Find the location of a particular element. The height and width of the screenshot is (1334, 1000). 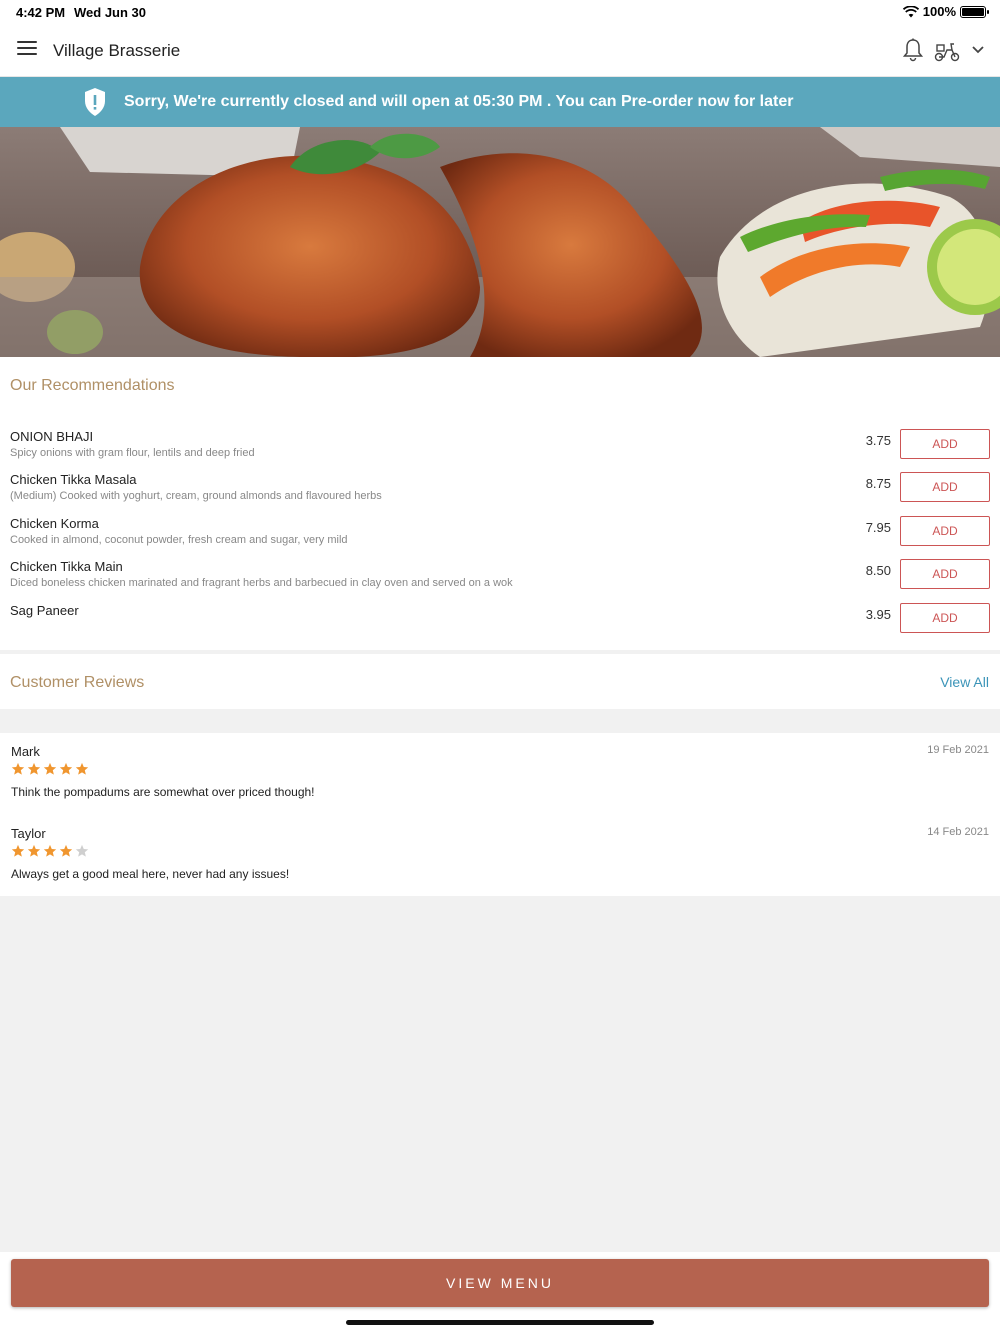

app-bar: Village Brasserie is located at coordinates (500, 50).